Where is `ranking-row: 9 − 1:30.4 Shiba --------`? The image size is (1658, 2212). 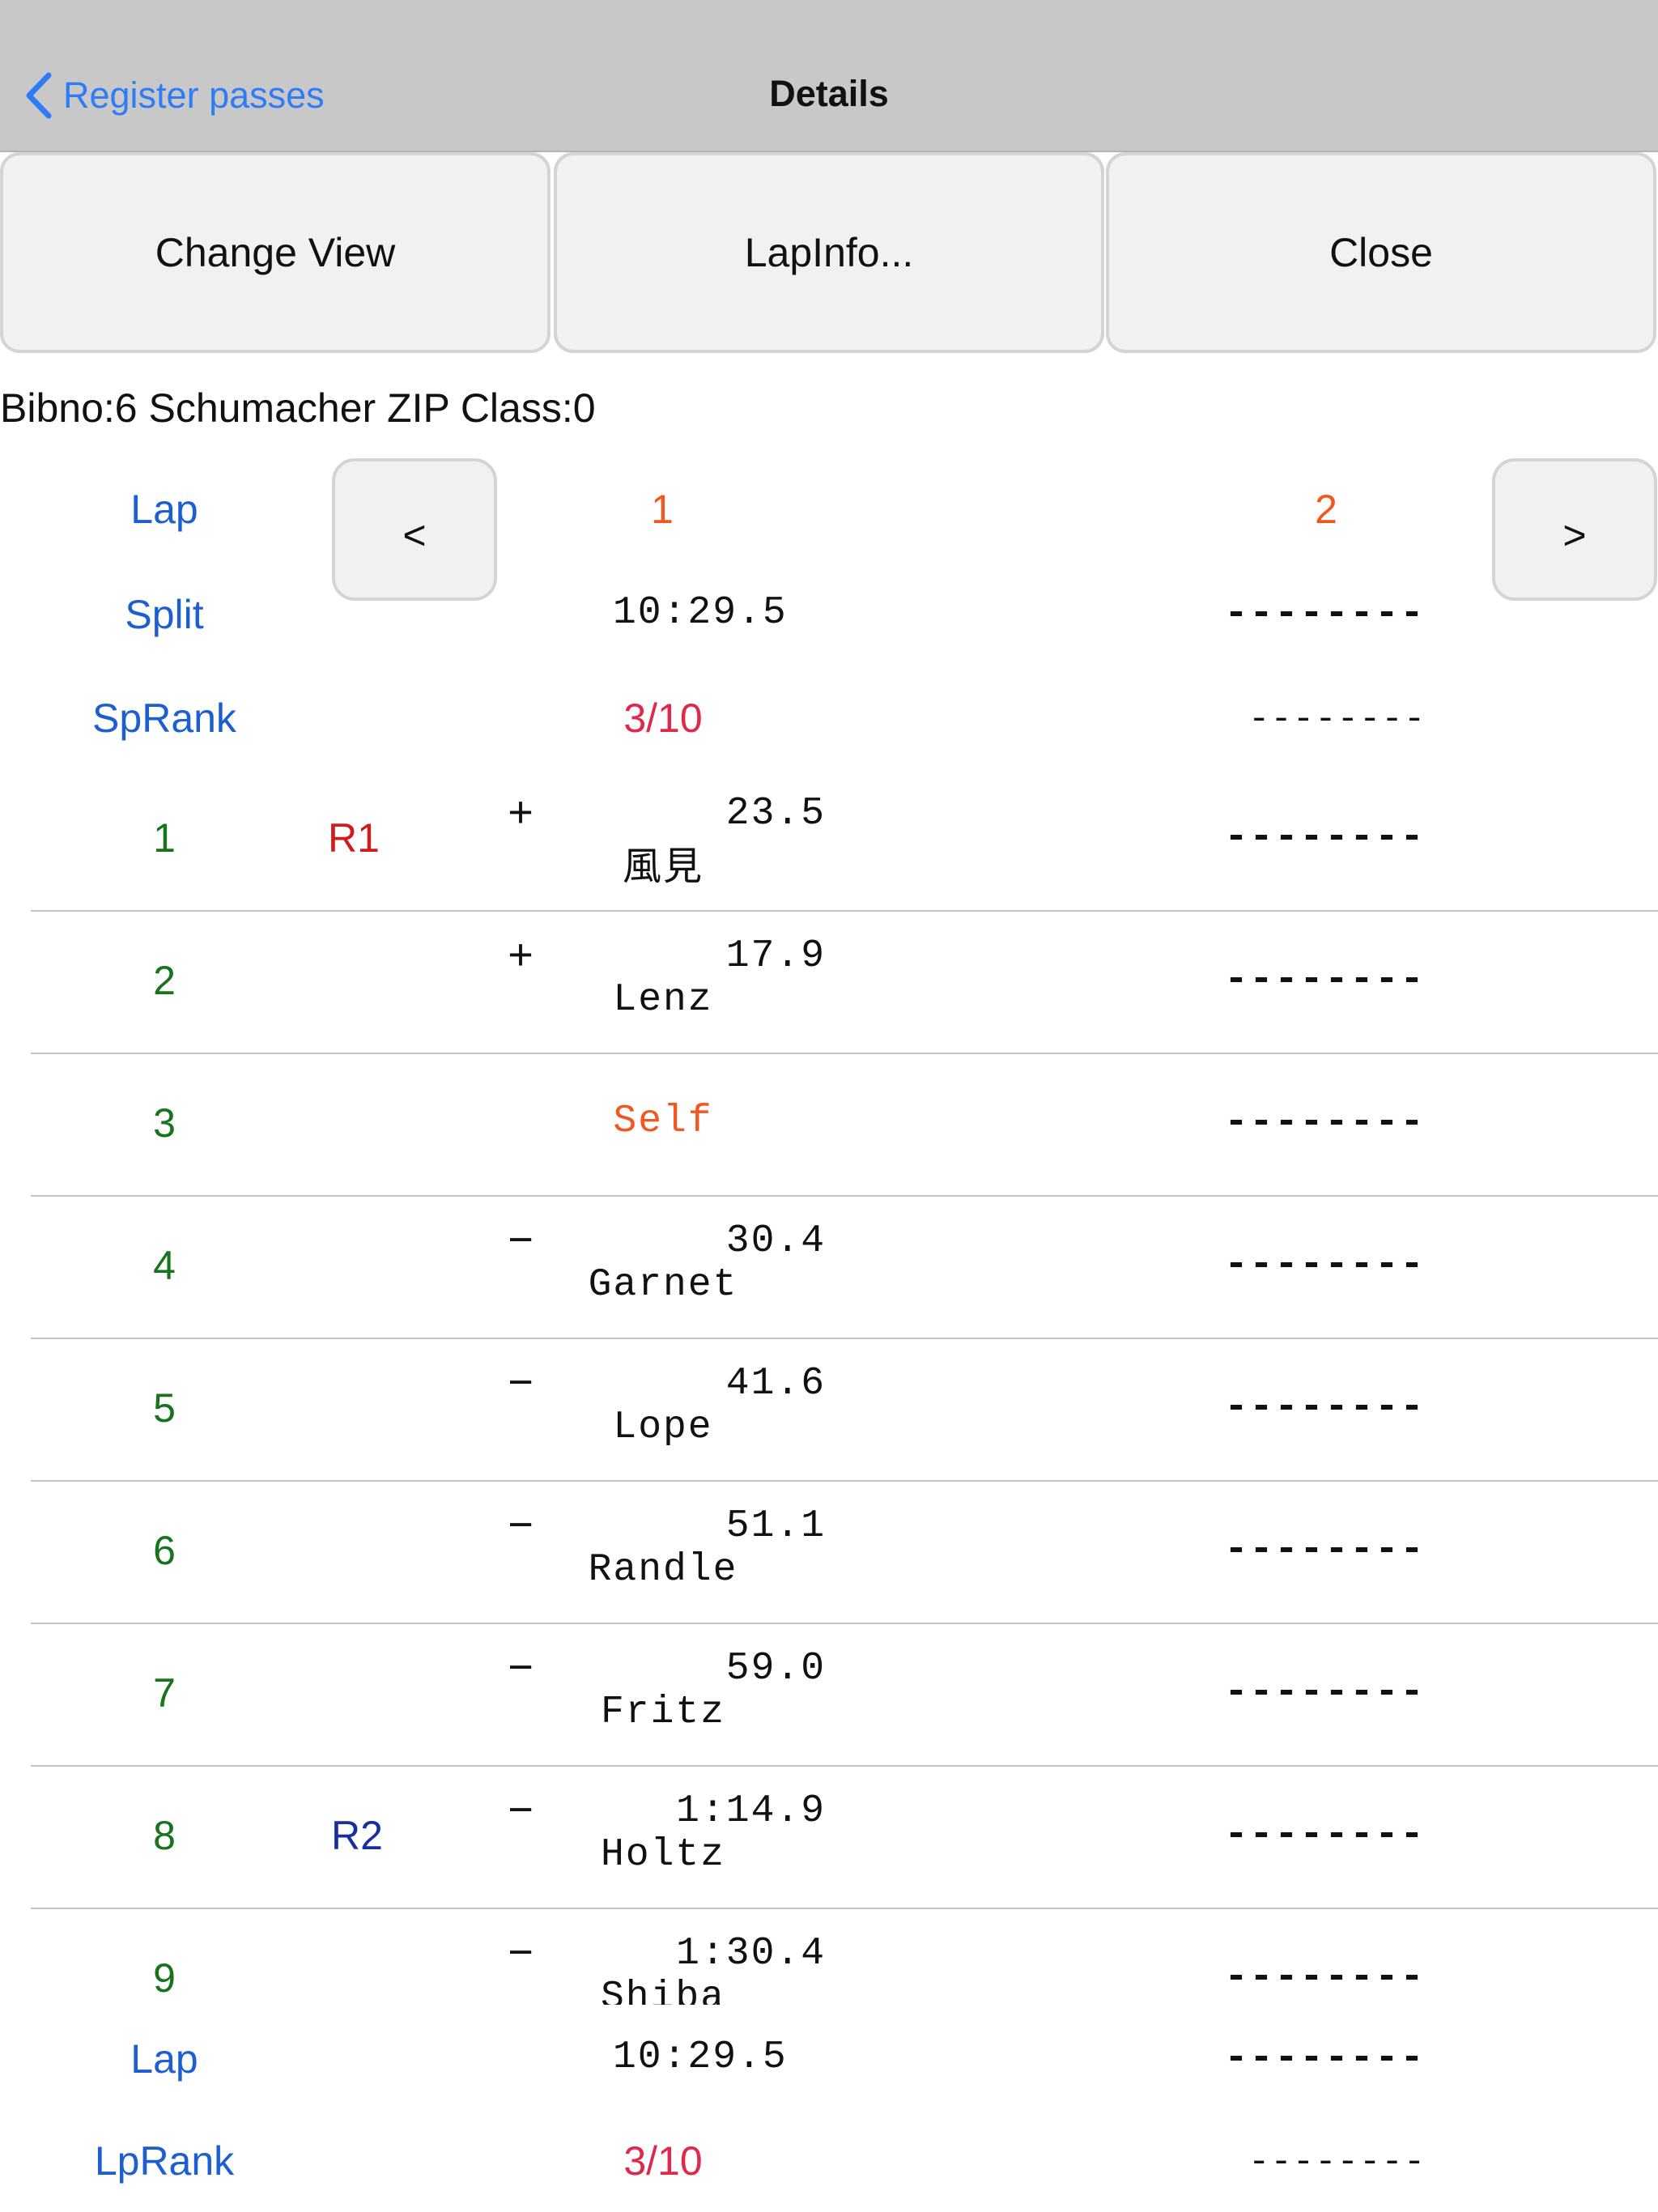 ranking-row: 9 − 1:30.4 Shiba -------- is located at coordinates (829, 1957).